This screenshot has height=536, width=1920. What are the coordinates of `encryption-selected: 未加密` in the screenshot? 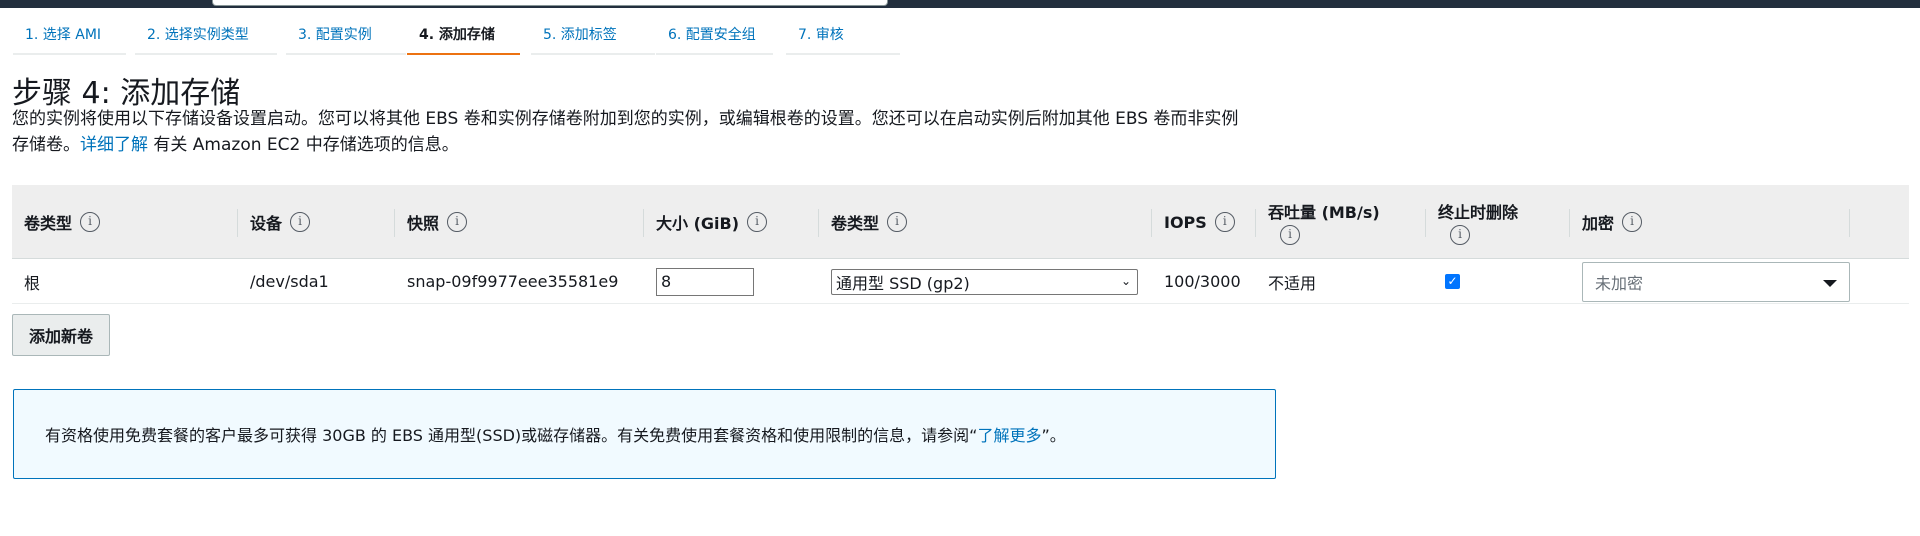 It's located at (1619, 283).